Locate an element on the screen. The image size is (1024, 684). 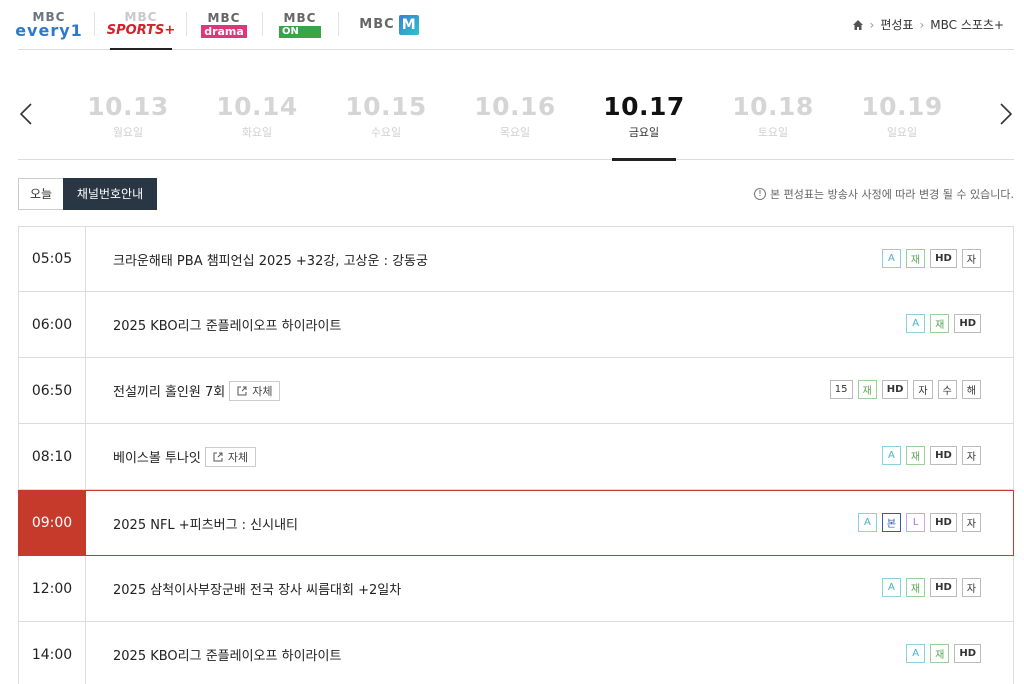
breadcrumb-channel: MBC 스포츠+ is located at coordinates (967, 24).